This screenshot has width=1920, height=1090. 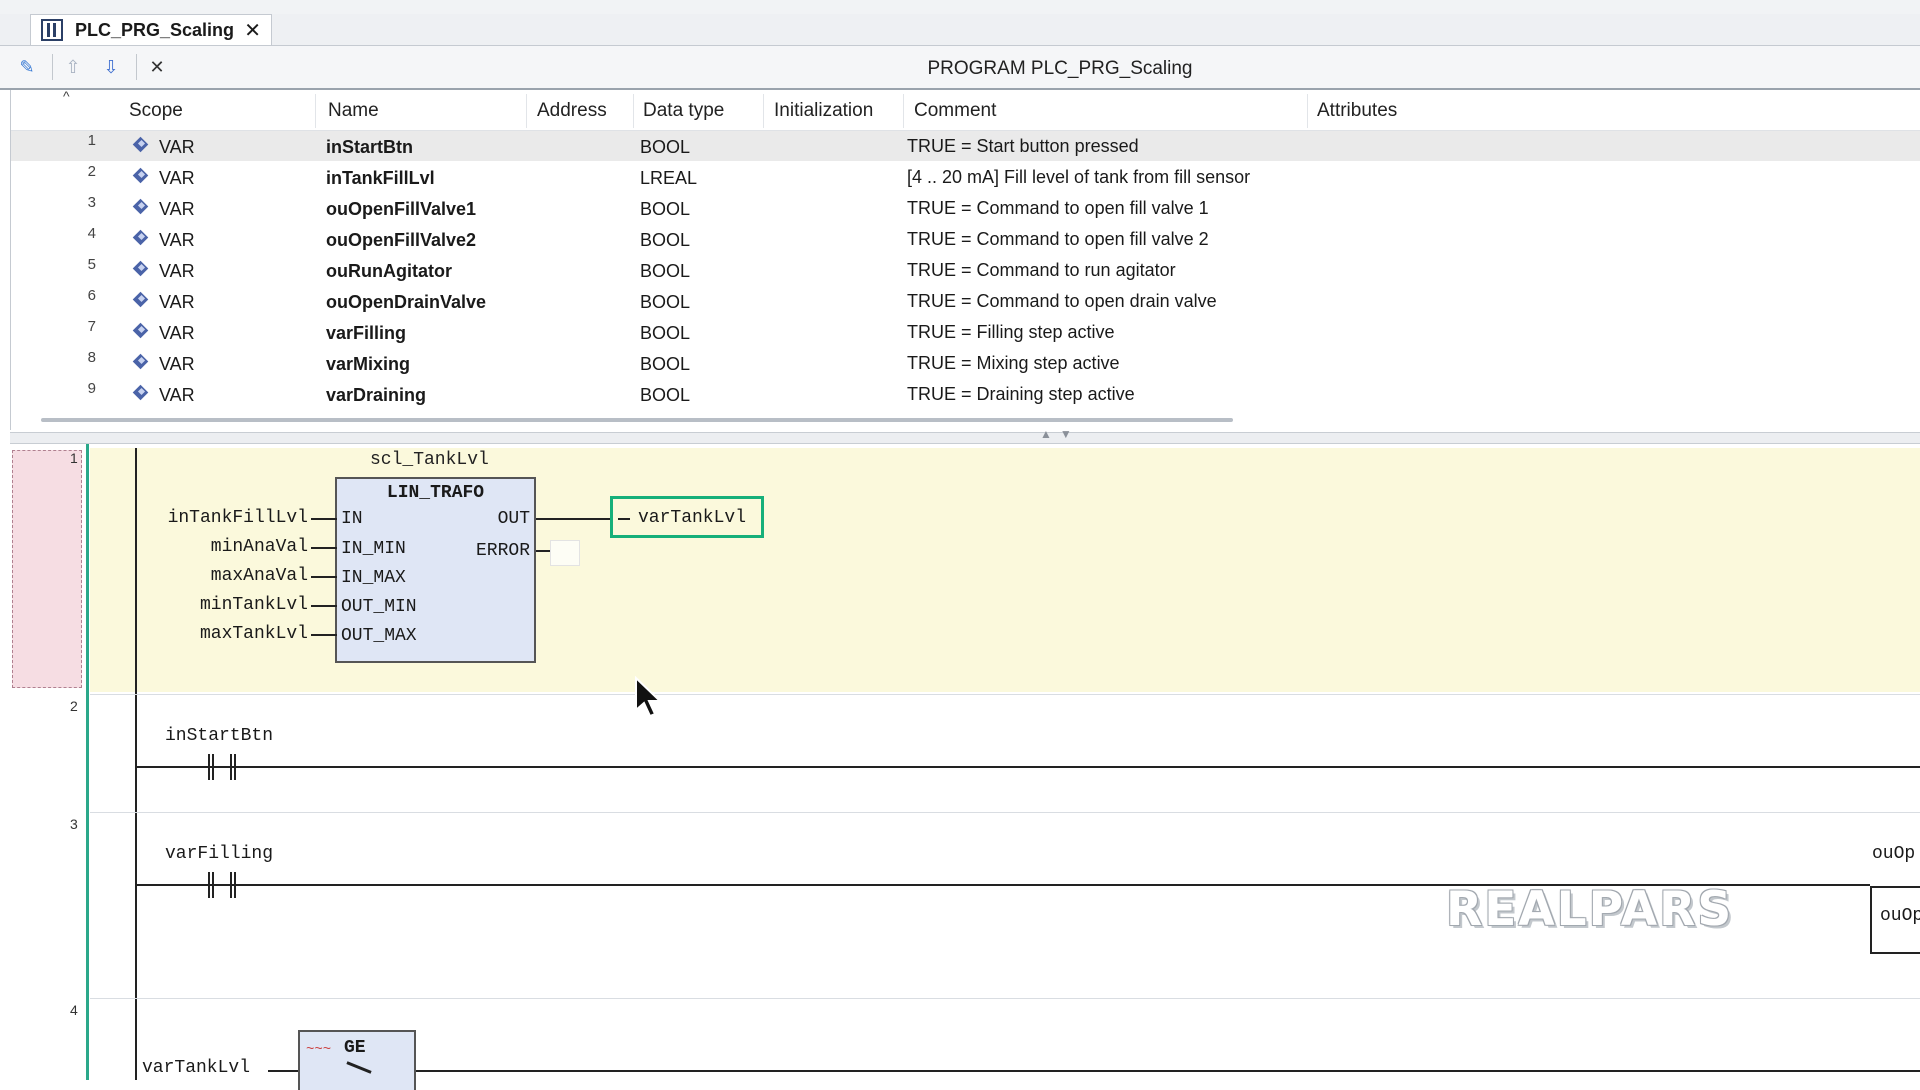 What do you see at coordinates (1060, 434) in the screenshot?
I see `splitter-arrows-icon: ▲▼` at bounding box center [1060, 434].